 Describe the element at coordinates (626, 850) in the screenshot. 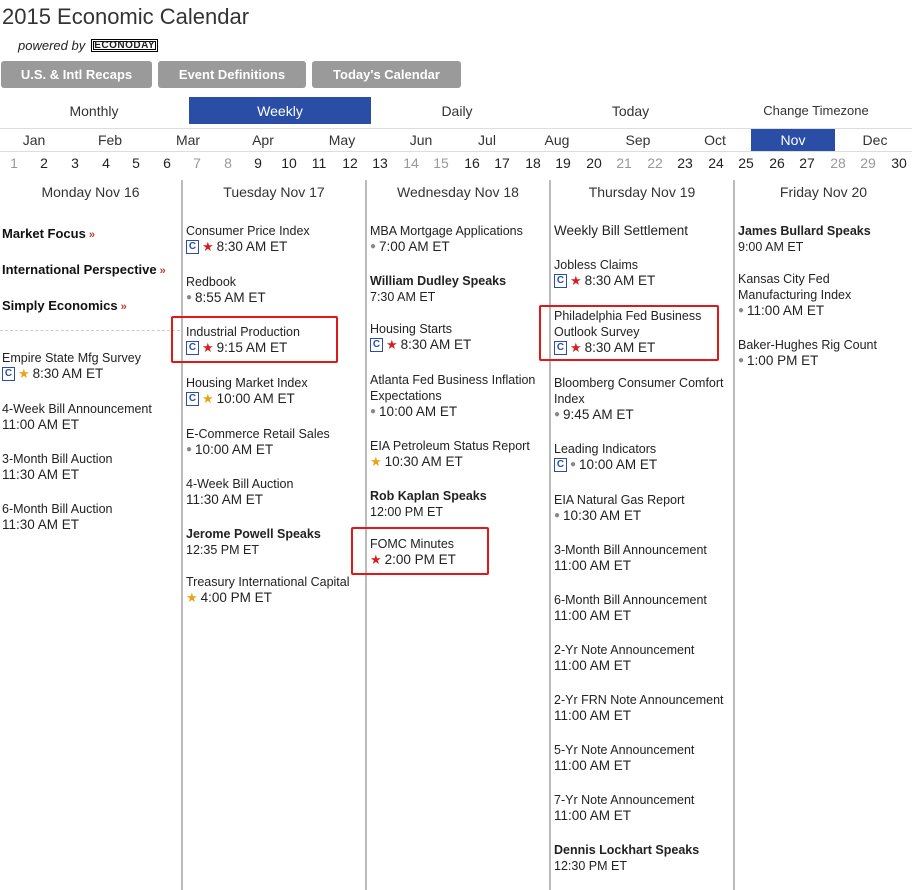

I see `event-name: Dennis Lockhart Speaks` at that location.